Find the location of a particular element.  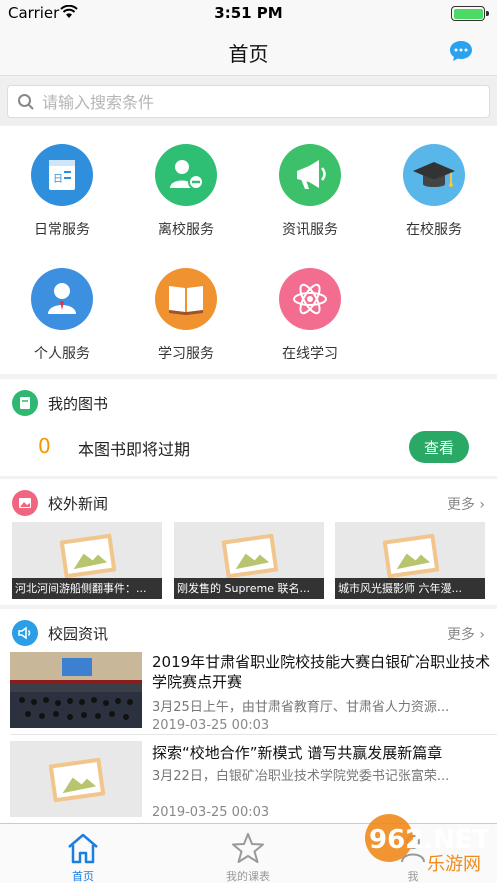

article-title: 2019年甘肃省职业院校技能大赛白银矿冶职业技术学院赛点开赛 is located at coordinates (321, 672).